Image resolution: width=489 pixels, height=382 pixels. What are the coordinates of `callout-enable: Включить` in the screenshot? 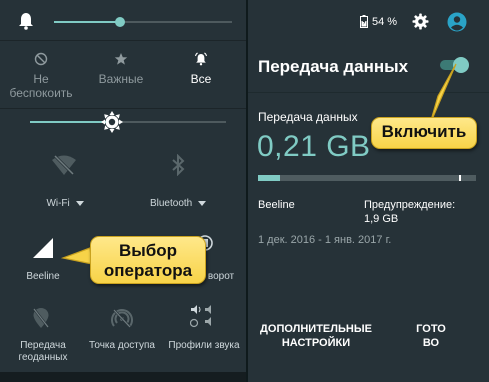 It's located at (424, 133).